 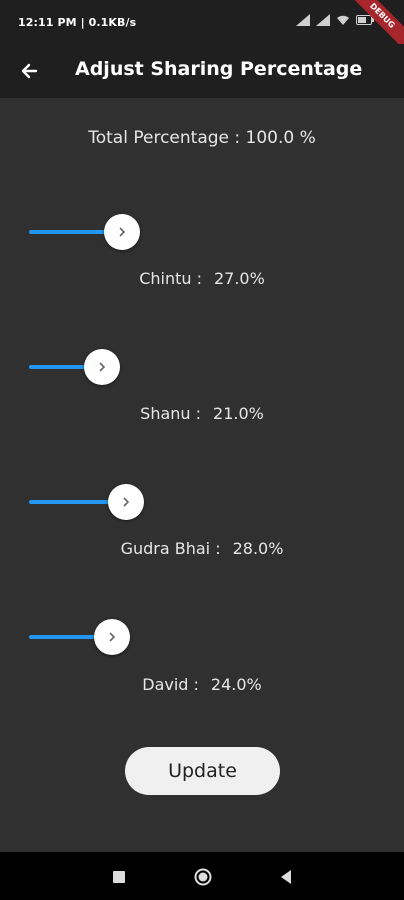 I want to click on member-name: Shanu :, so click(x=171, y=413).